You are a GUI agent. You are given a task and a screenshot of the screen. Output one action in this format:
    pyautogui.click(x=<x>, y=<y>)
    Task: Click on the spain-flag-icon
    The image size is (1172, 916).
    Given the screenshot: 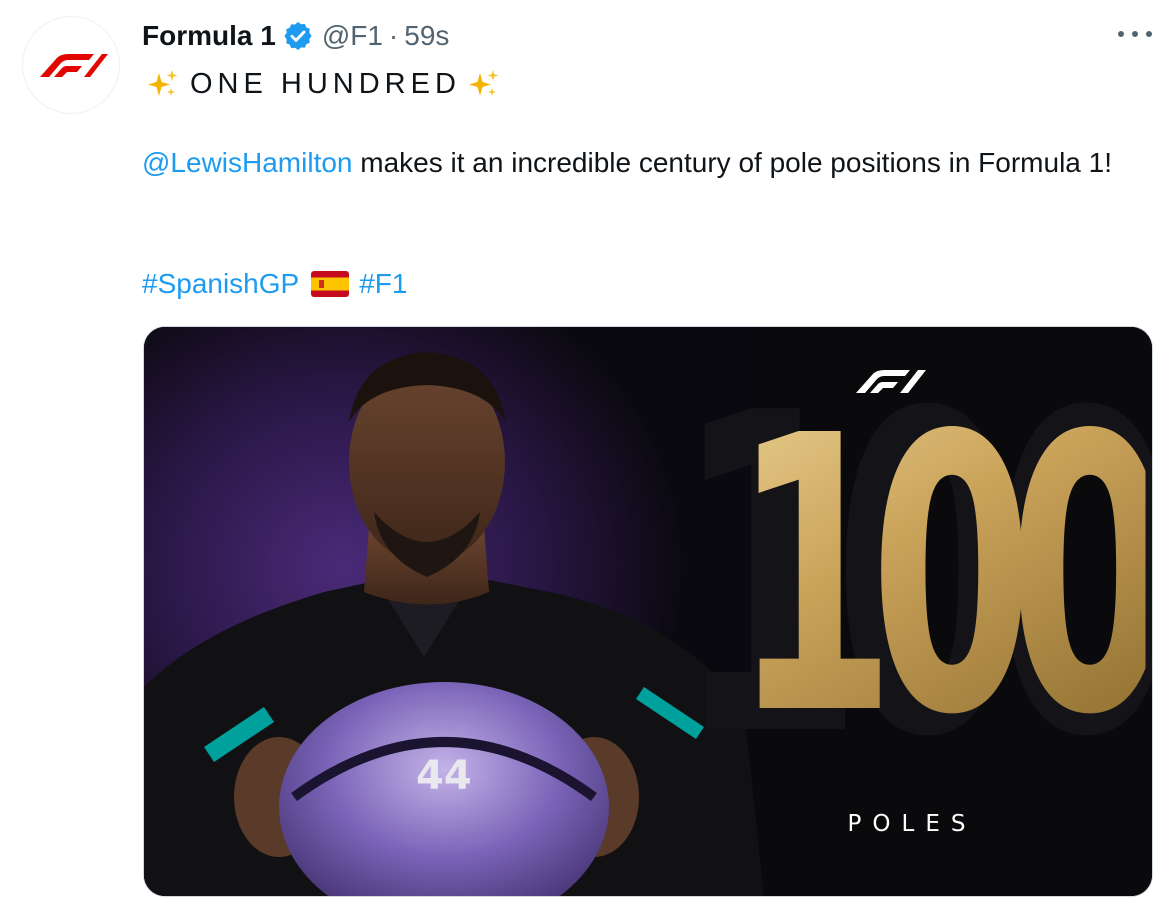 What is the action you would take?
    pyautogui.click(x=330, y=284)
    